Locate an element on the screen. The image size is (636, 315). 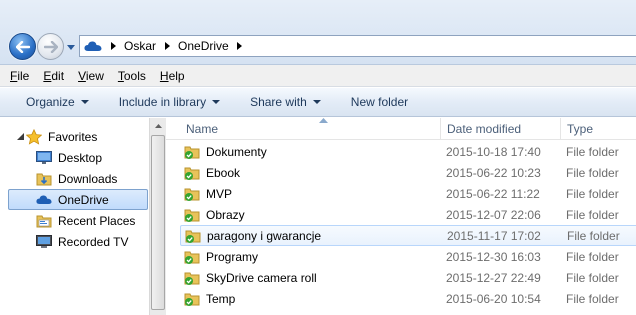
include-in-library-label: Include in library is located at coordinates (162, 102).